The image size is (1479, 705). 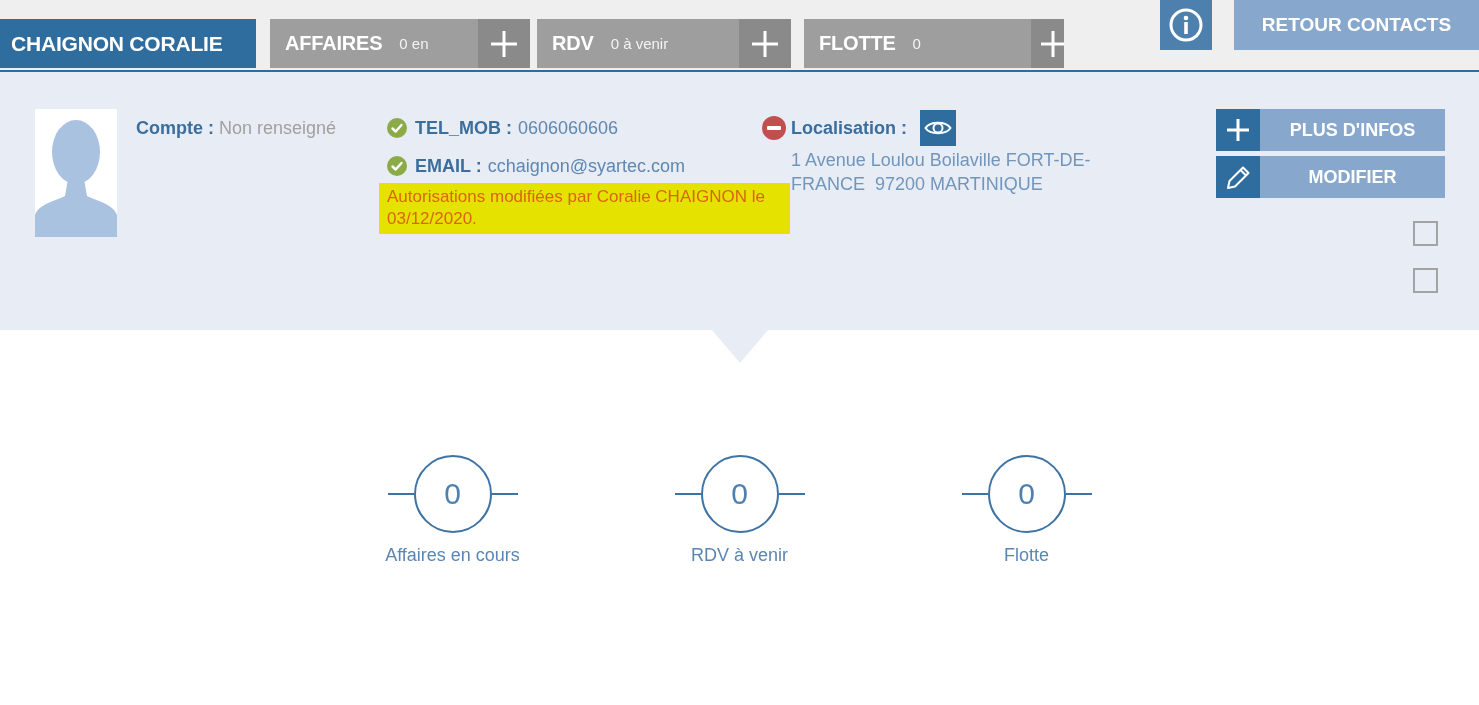 What do you see at coordinates (584, 208) in the screenshot?
I see `authorization-notice: Autorisations modifiées par Coralie CHAIGNON le 03/12/2020.` at bounding box center [584, 208].